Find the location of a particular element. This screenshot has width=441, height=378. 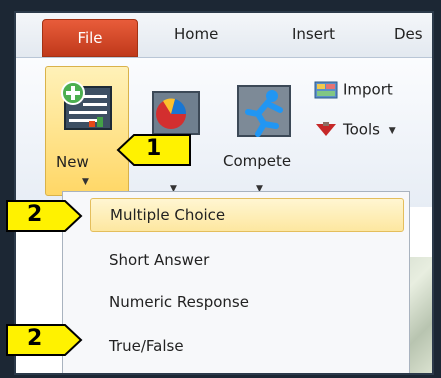

tools-label: Tools is located at coordinates (361, 129).